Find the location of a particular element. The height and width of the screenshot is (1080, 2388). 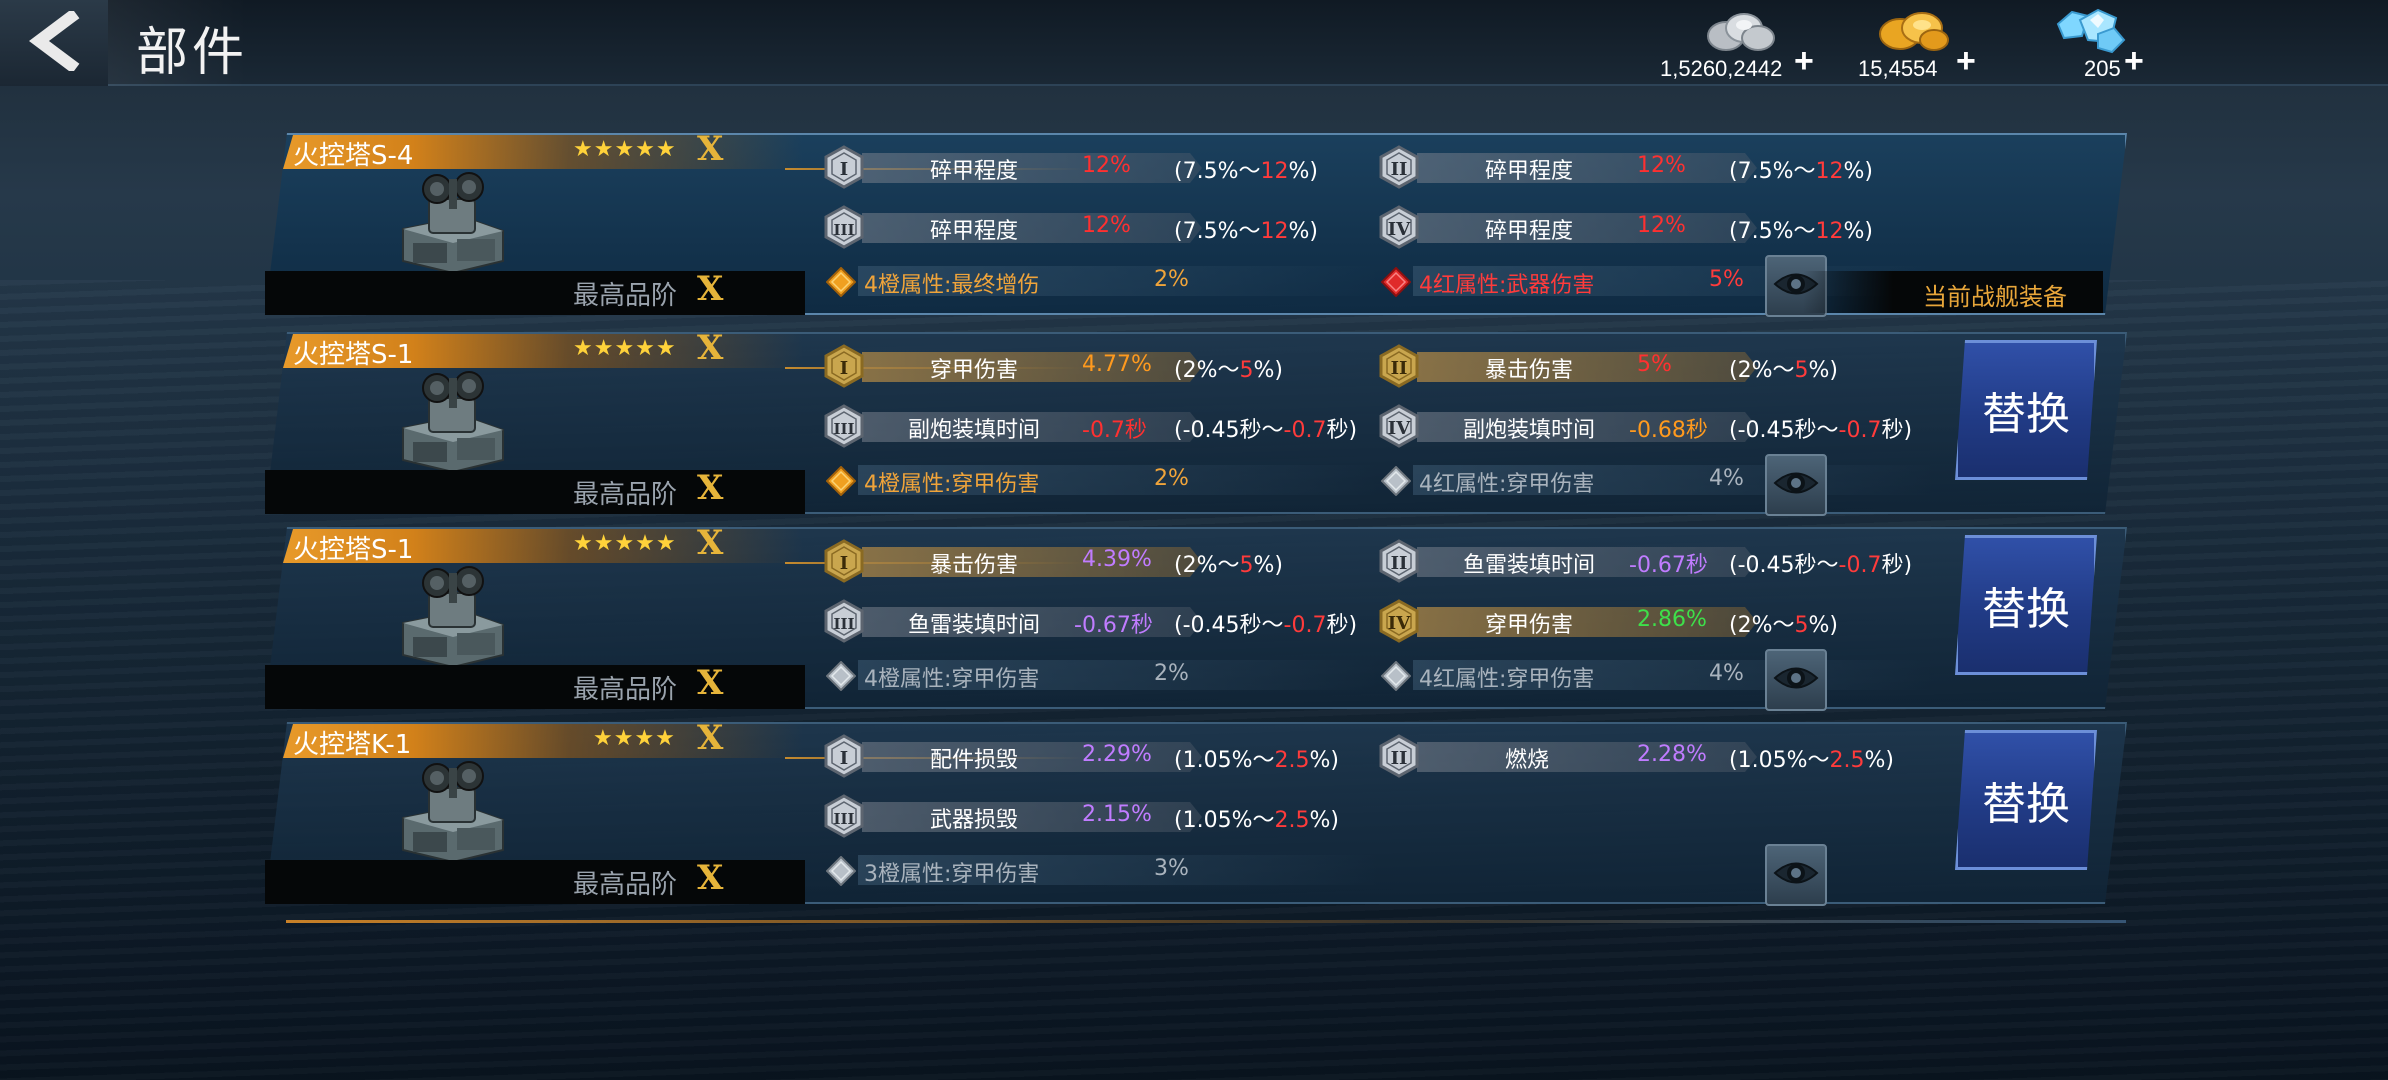

stat-row: III 鱼雷装填时间 -0.67秒 (-0.45秒～-0.7秒) is located at coordinates (1102, 621).